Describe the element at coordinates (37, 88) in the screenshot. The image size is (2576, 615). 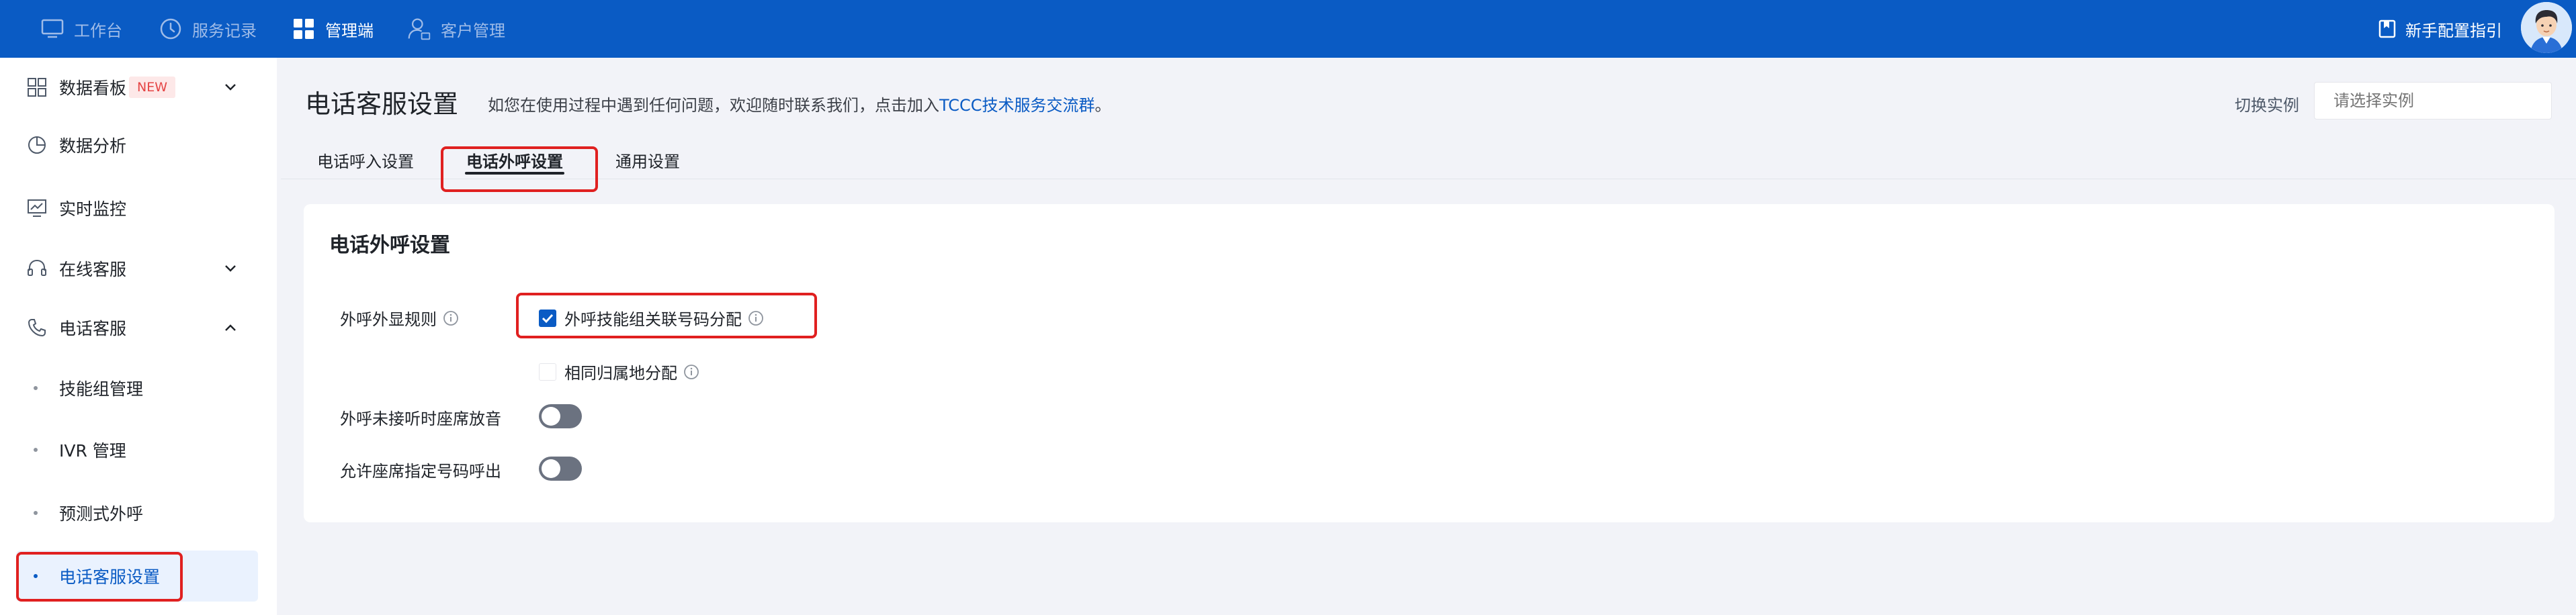
I see `dashboard-icon` at that location.